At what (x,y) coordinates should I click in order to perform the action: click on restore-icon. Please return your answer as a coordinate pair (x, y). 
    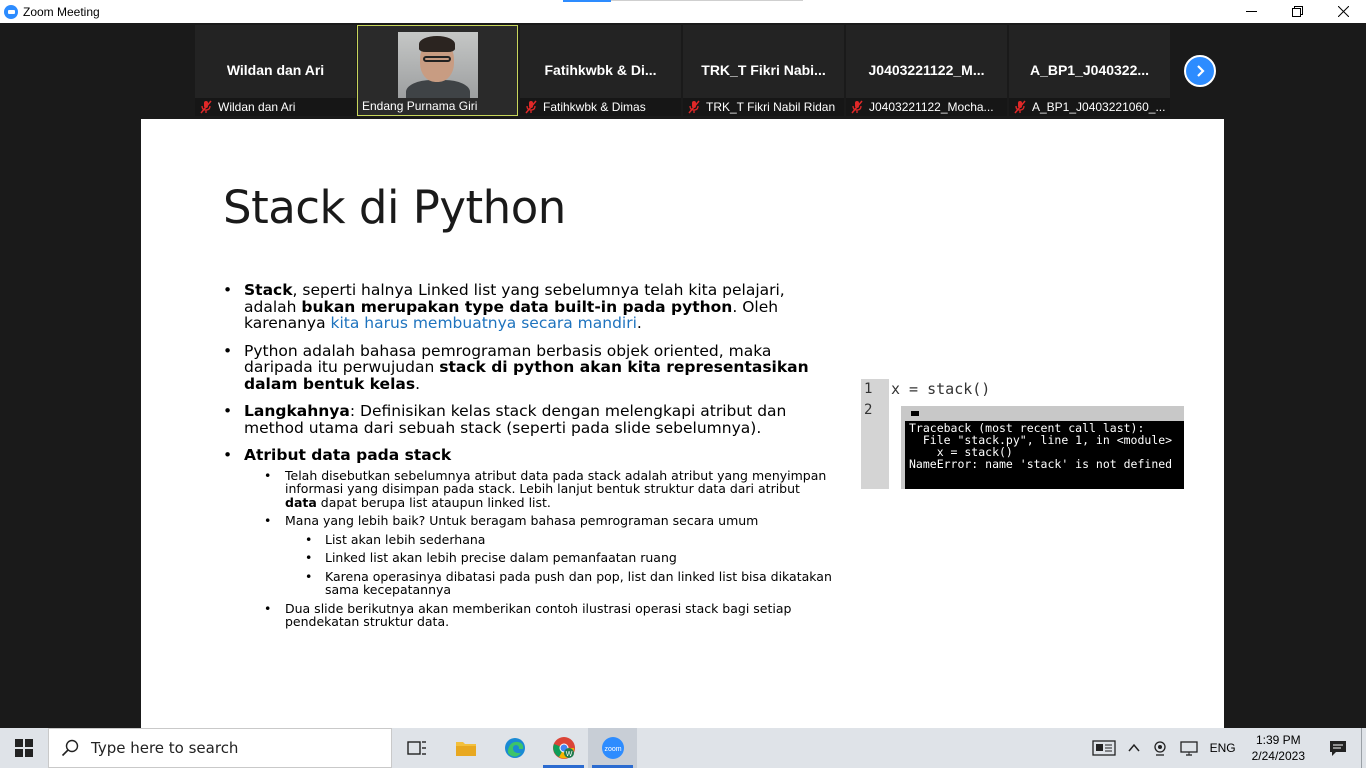
    Looking at the image, I should click on (1297, 11).